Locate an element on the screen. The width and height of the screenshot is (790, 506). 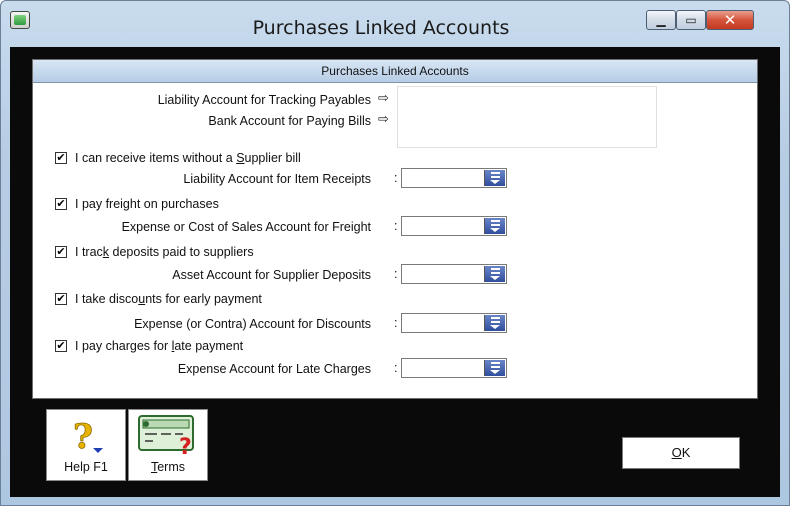
supplier-deposits-account-combo is located at coordinates (454, 274).